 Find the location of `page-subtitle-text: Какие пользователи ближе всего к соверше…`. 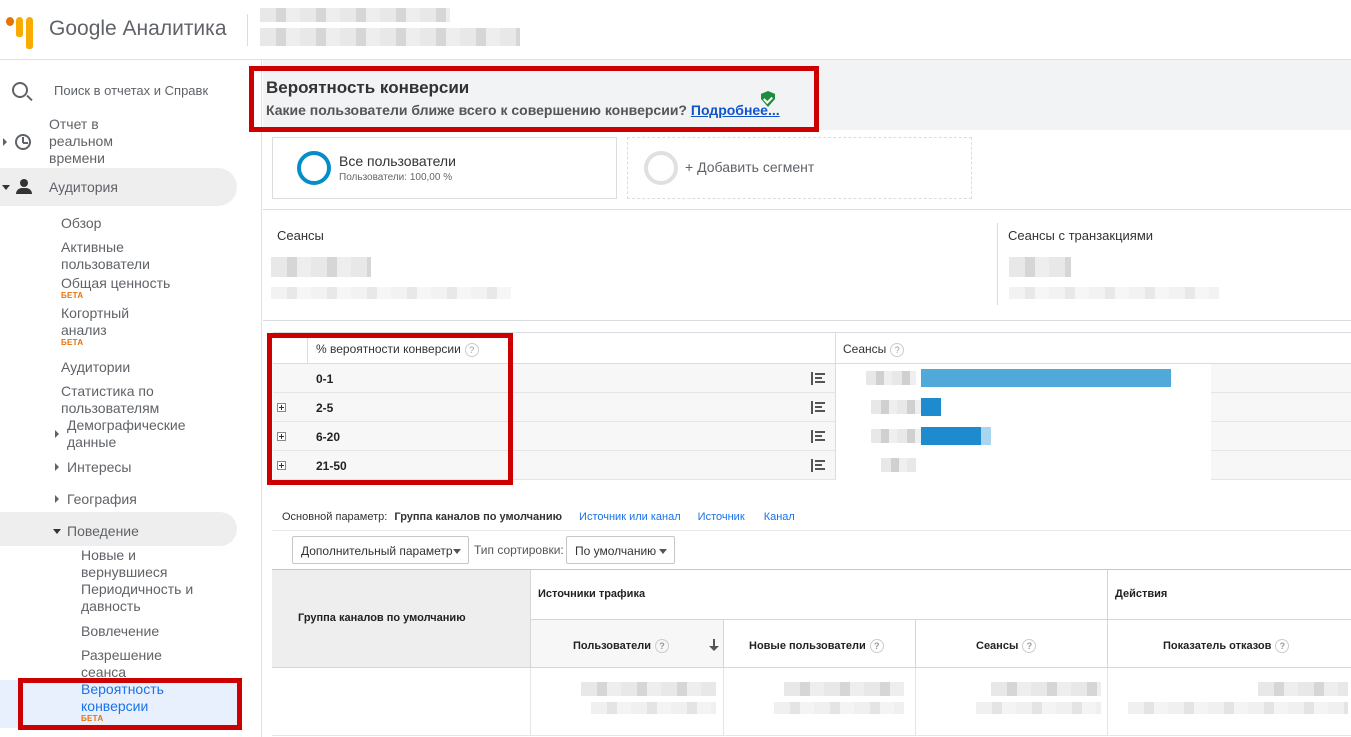

page-subtitle-text: Какие пользователи ближе всего к соверше… is located at coordinates (476, 110).